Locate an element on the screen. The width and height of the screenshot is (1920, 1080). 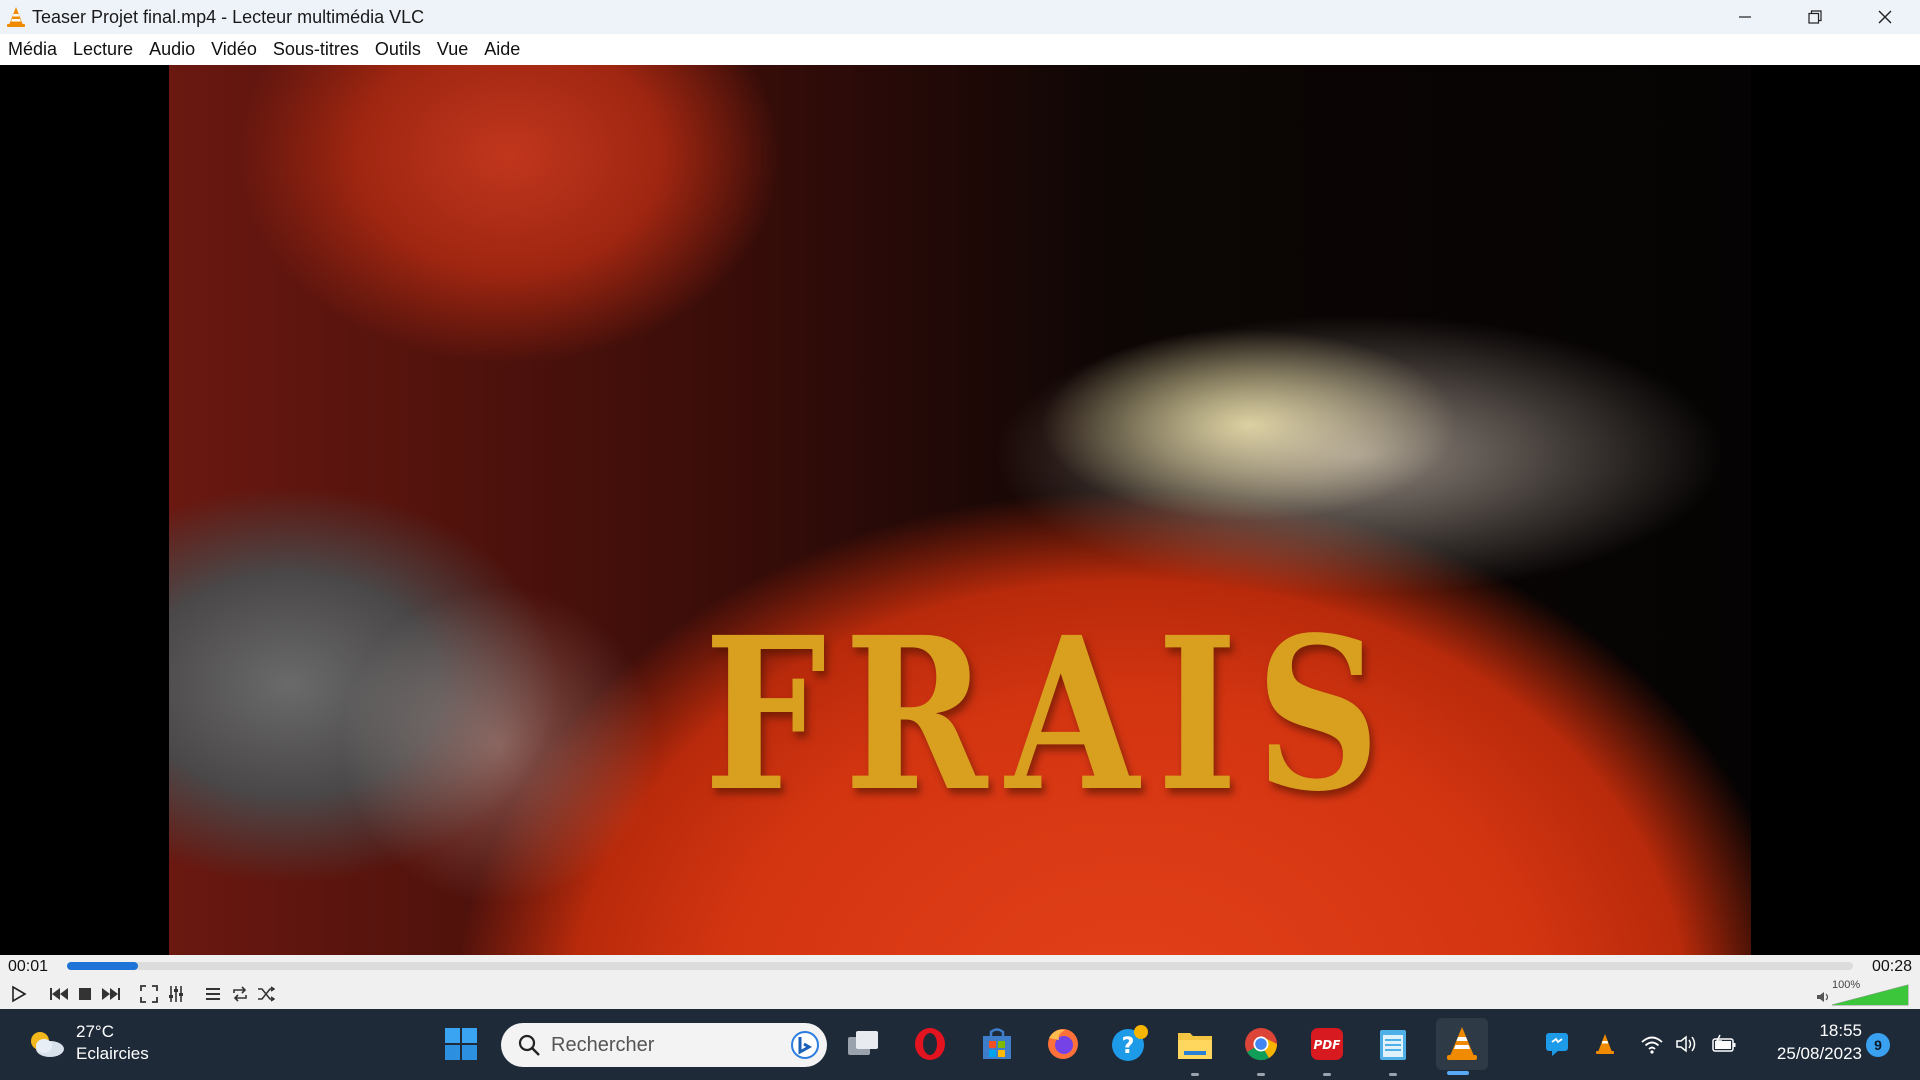
play-button is located at coordinates (18, 994).